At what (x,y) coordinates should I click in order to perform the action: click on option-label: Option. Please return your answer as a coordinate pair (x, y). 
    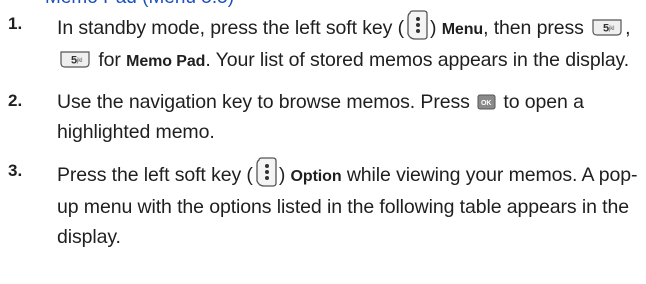
    Looking at the image, I should click on (316, 176).